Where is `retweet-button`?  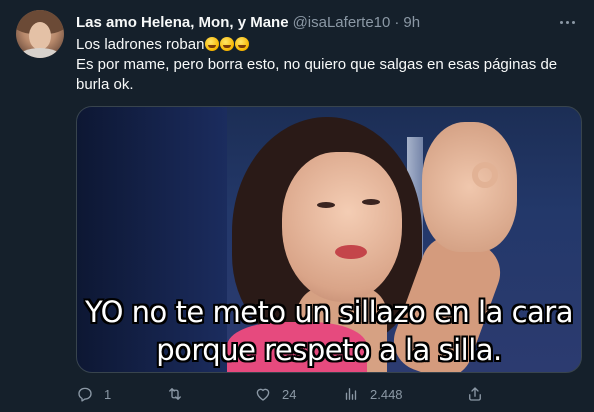
retweet-button is located at coordinates (180, 394).